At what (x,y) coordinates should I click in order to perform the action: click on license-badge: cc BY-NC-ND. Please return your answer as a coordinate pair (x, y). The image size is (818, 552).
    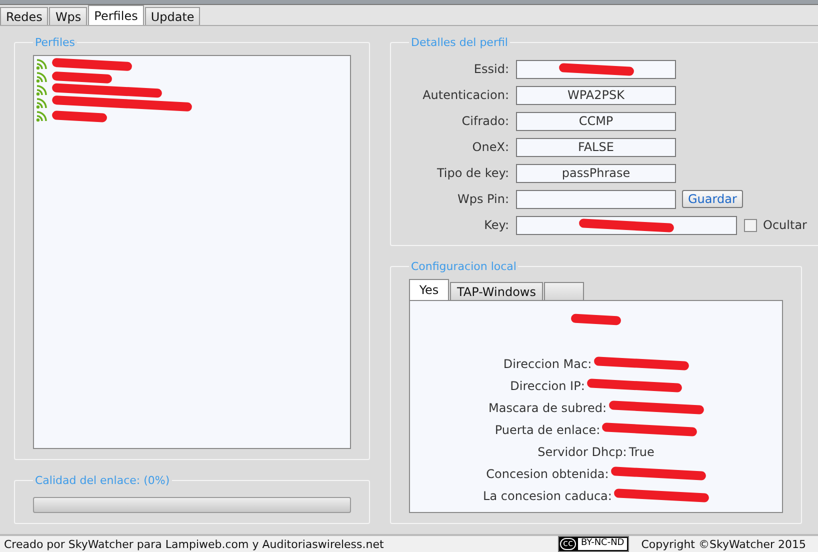
    Looking at the image, I should click on (594, 544).